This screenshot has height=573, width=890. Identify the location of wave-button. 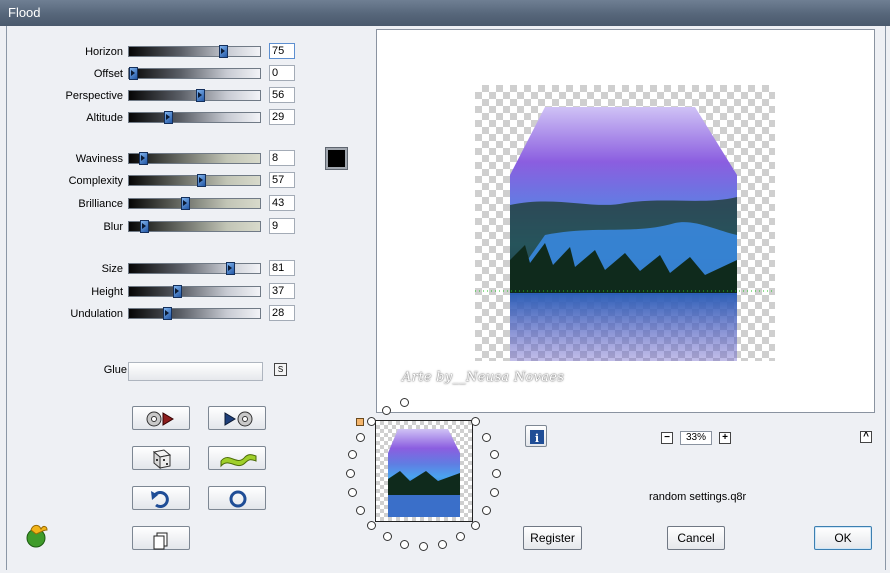
(237, 458).